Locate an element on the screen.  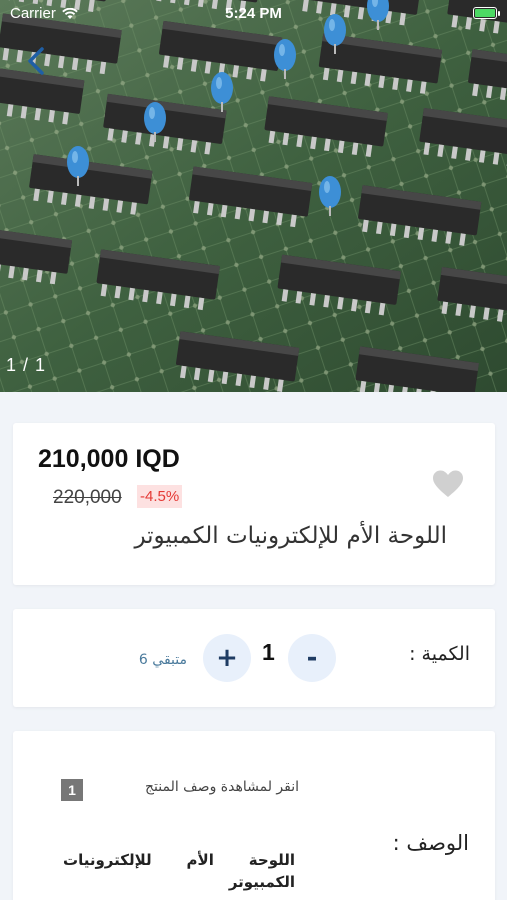
description-text: اللوحة الأم للإلكترونيات الكمبيوتر is located at coordinates (179, 871).